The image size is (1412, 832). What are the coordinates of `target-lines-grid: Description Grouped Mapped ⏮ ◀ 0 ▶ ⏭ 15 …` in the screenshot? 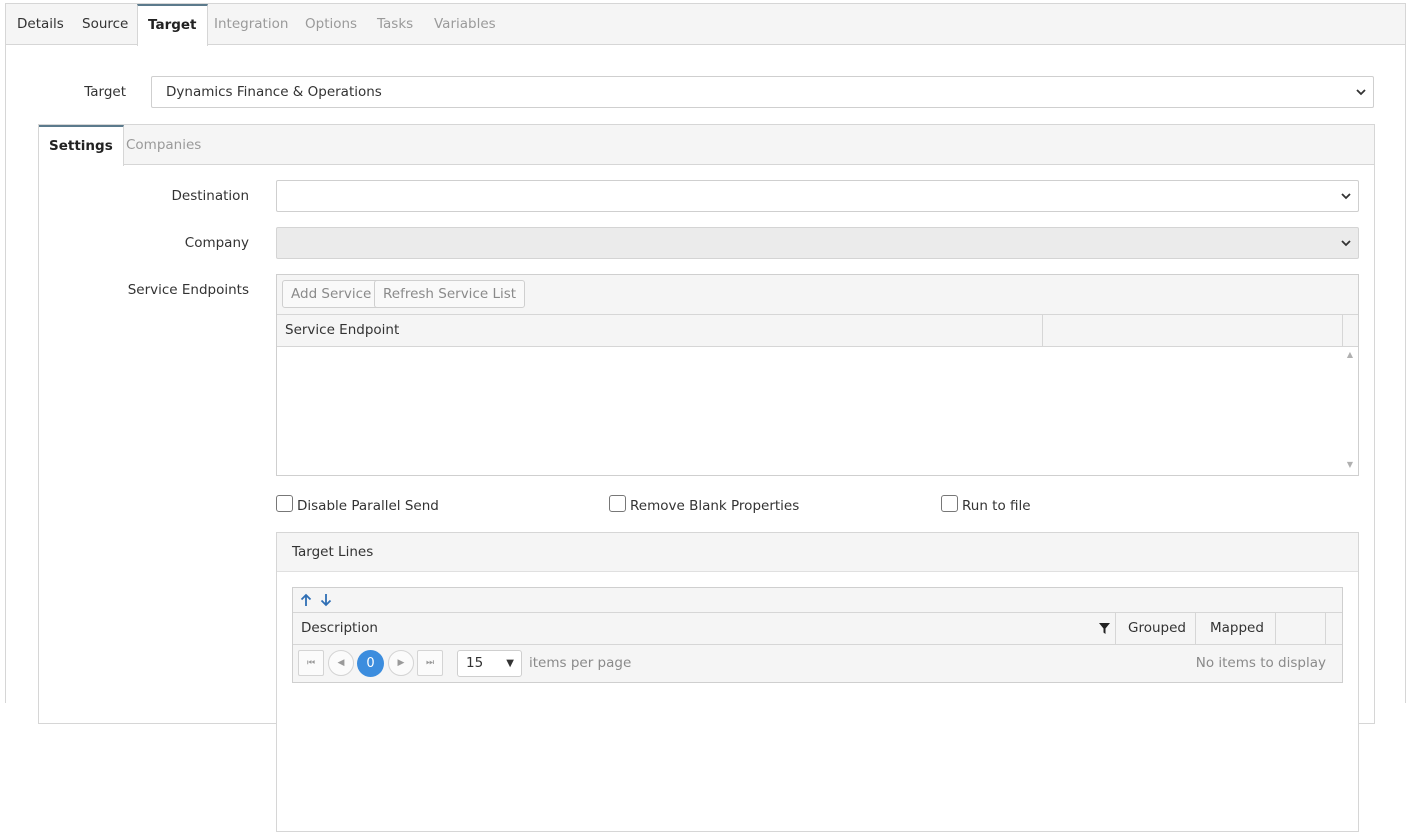 It's located at (817, 635).